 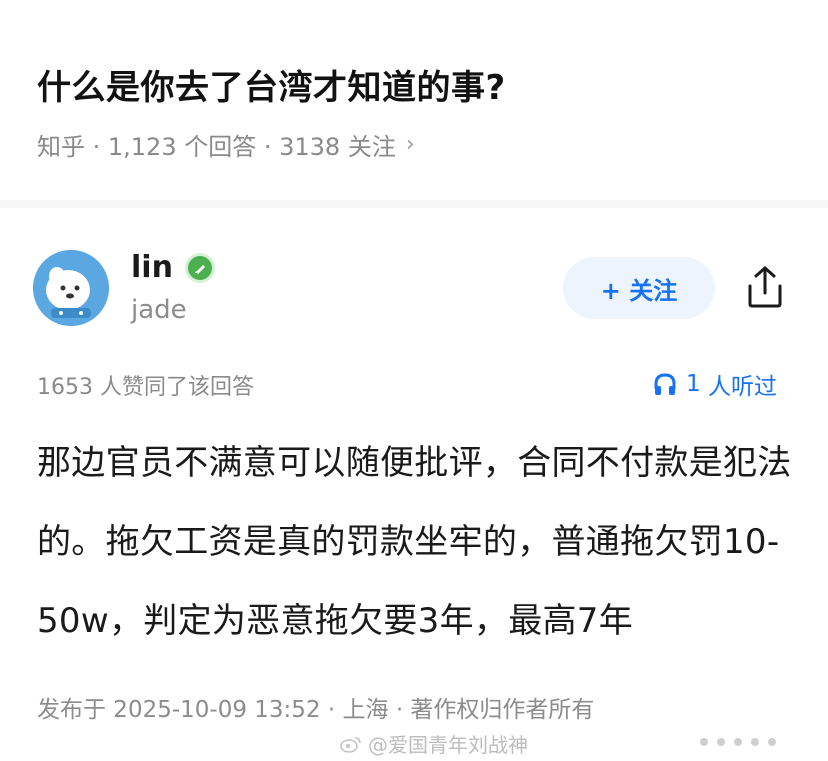 I want to click on publish-info: 发布于 2025-10-09 13:52 · 上海 · 著作权归作者所有, so click(x=316, y=710).